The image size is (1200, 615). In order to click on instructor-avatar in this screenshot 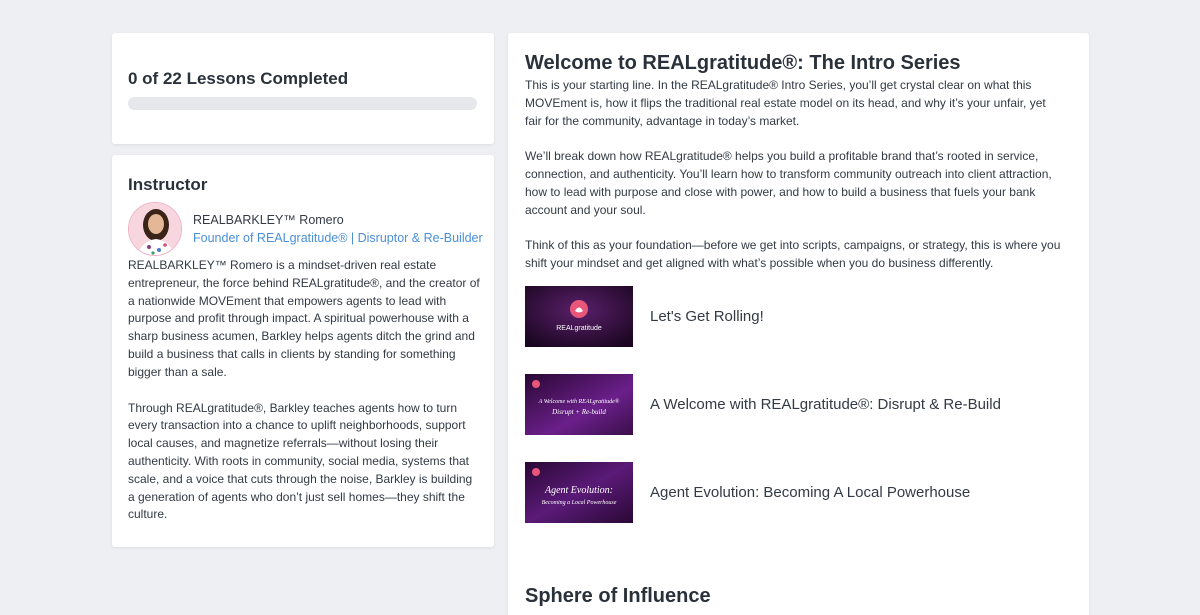, I will do `click(155, 229)`.